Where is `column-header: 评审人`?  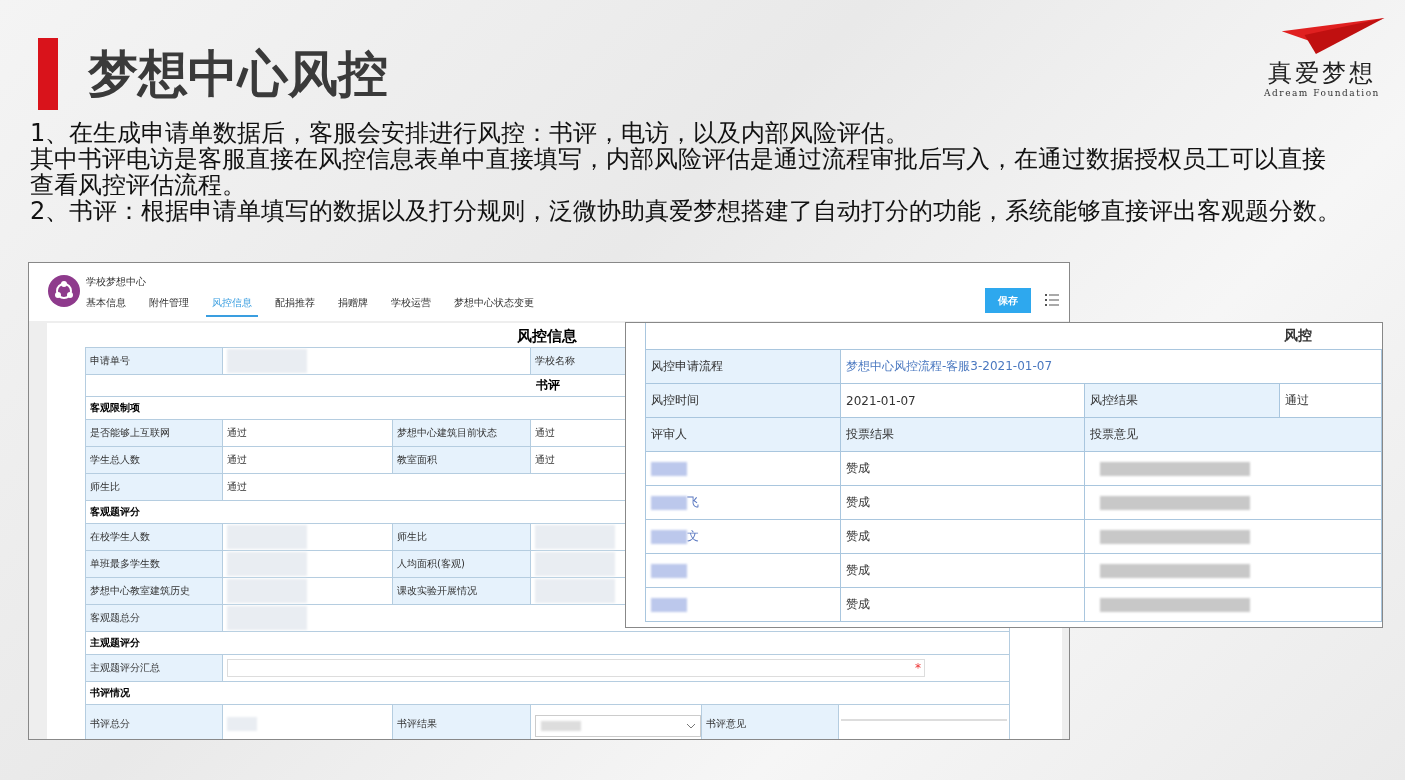 column-header: 评审人 is located at coordinates (743, 435).